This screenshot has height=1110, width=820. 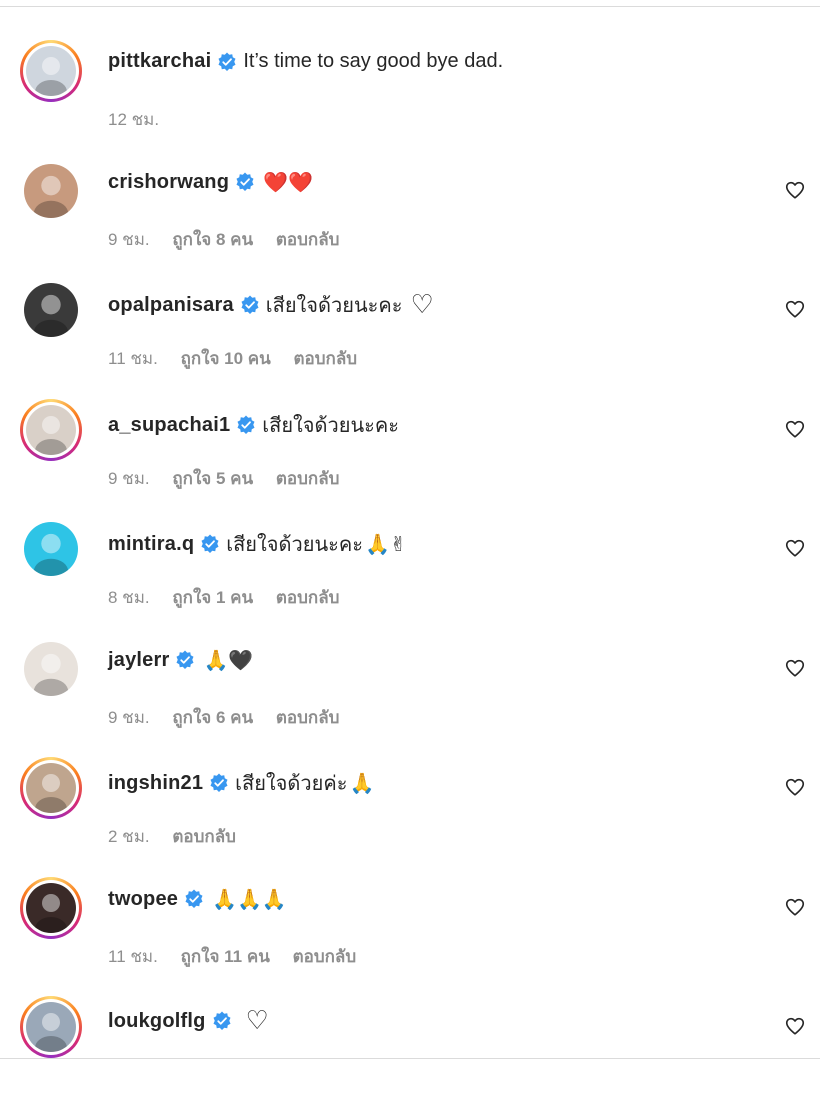 I want to click on comment-username: ingshin21, so click(x=155, y=783).